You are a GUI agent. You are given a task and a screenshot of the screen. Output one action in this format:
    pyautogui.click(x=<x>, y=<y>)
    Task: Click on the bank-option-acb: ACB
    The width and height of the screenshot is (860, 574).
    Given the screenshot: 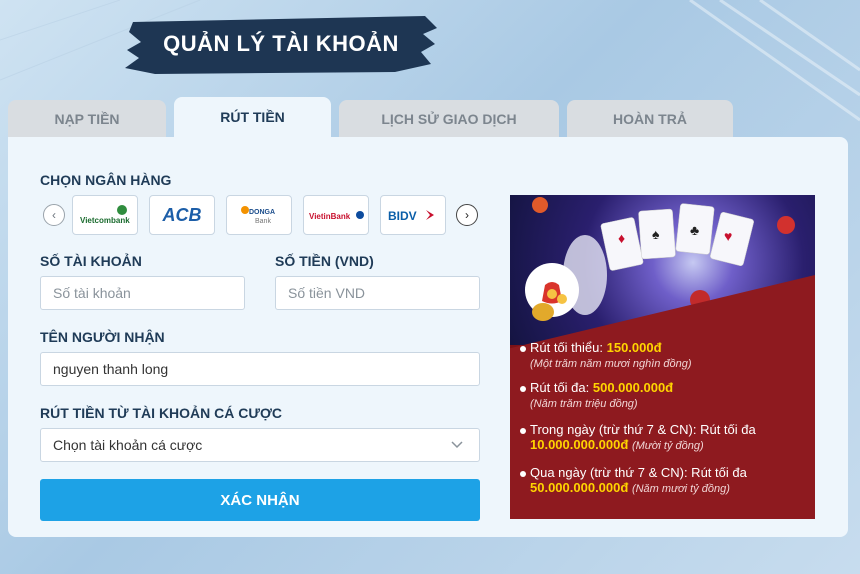 What is the action you would take?
    pyautogui.click(x=182, y=215)
    